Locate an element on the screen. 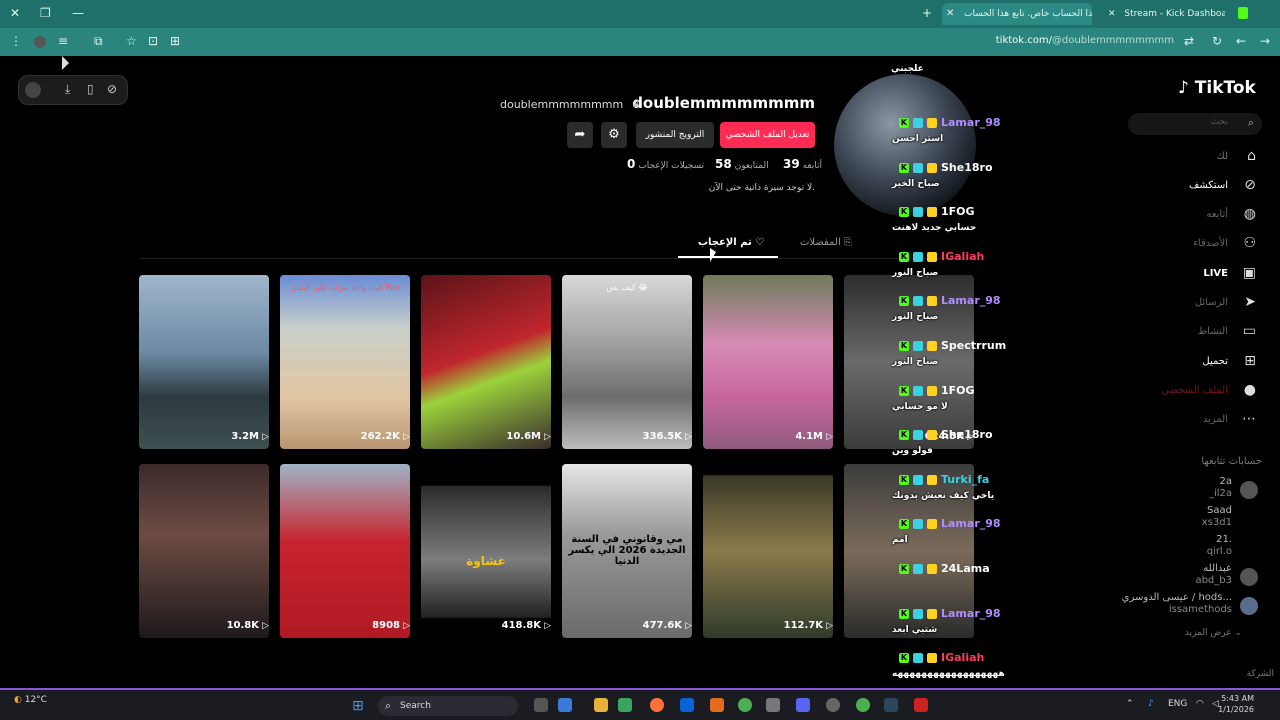 The height and width of the screenshot is (720, 1280). address-bar: tiktok.com/@doublemmmmmmmm is located at coordinates (1085, 40).